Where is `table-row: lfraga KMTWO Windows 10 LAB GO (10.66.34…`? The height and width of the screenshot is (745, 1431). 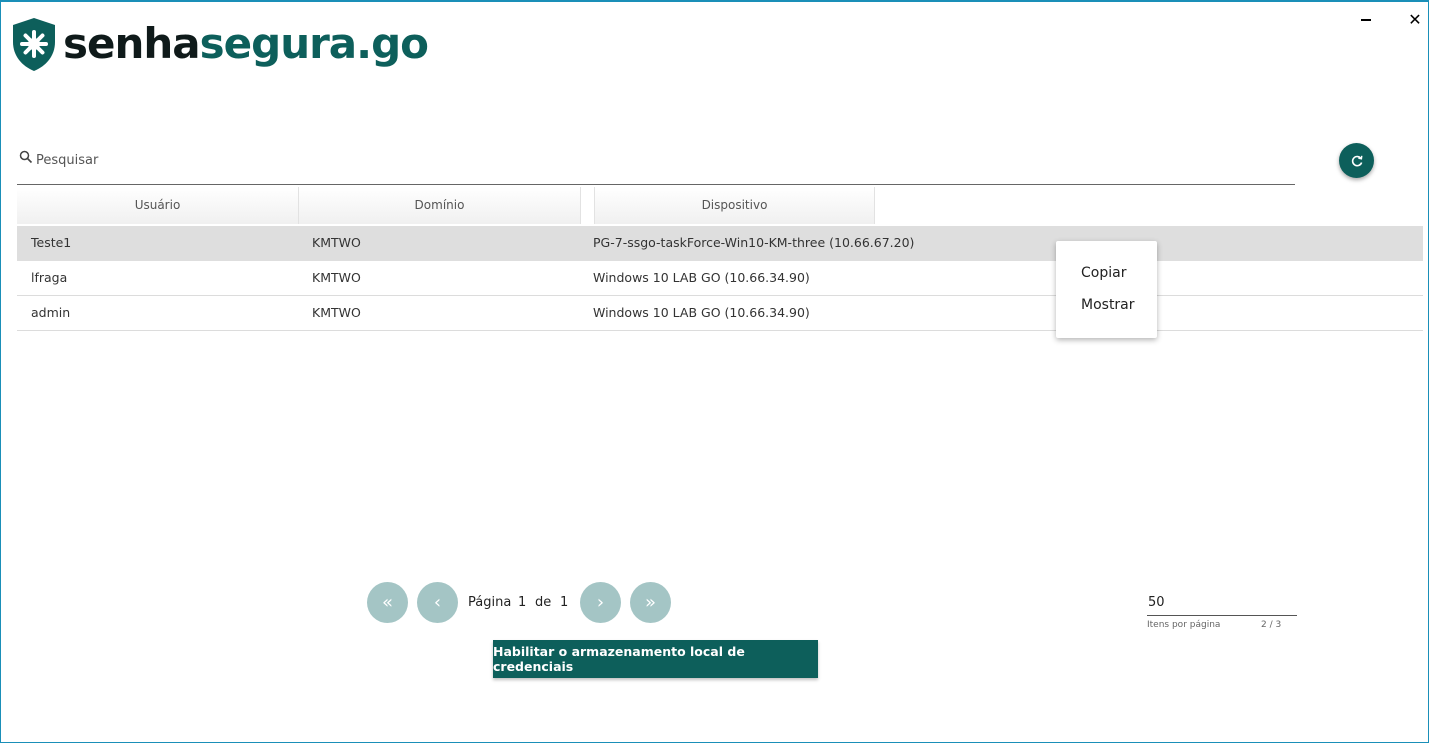 table-row: lfraga KMTWO Windows 10 LAB GO (10.66.34… is located at coordinates (720, 278).